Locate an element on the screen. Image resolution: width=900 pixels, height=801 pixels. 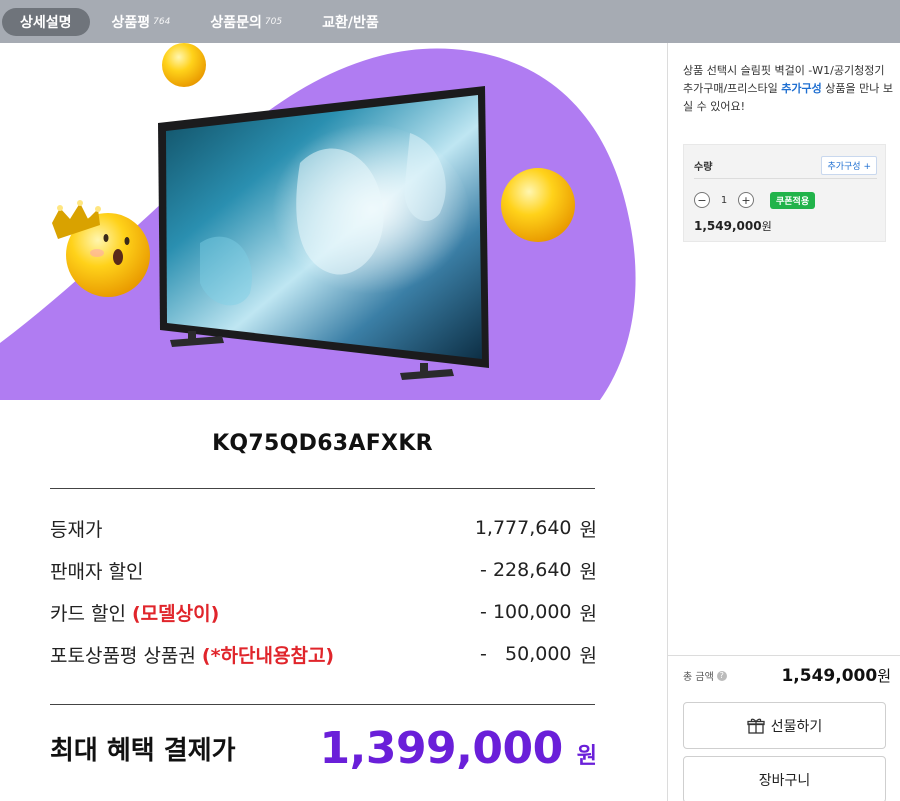
total-value: 1,549,000원 is located at coordinates (836, 676).